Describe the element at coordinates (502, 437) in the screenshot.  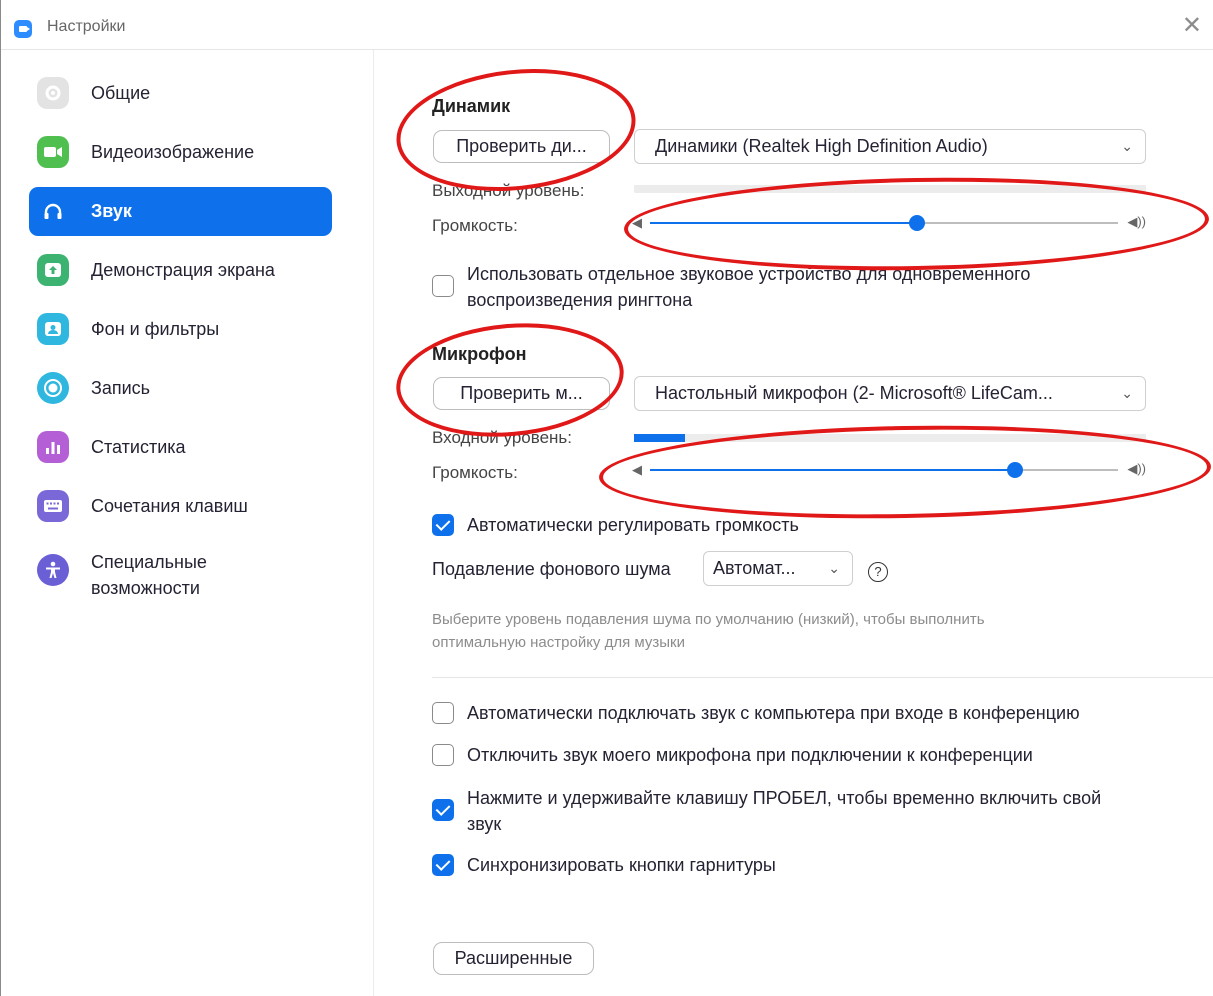
I see `input-level-label: Входной уровень:` at that location.